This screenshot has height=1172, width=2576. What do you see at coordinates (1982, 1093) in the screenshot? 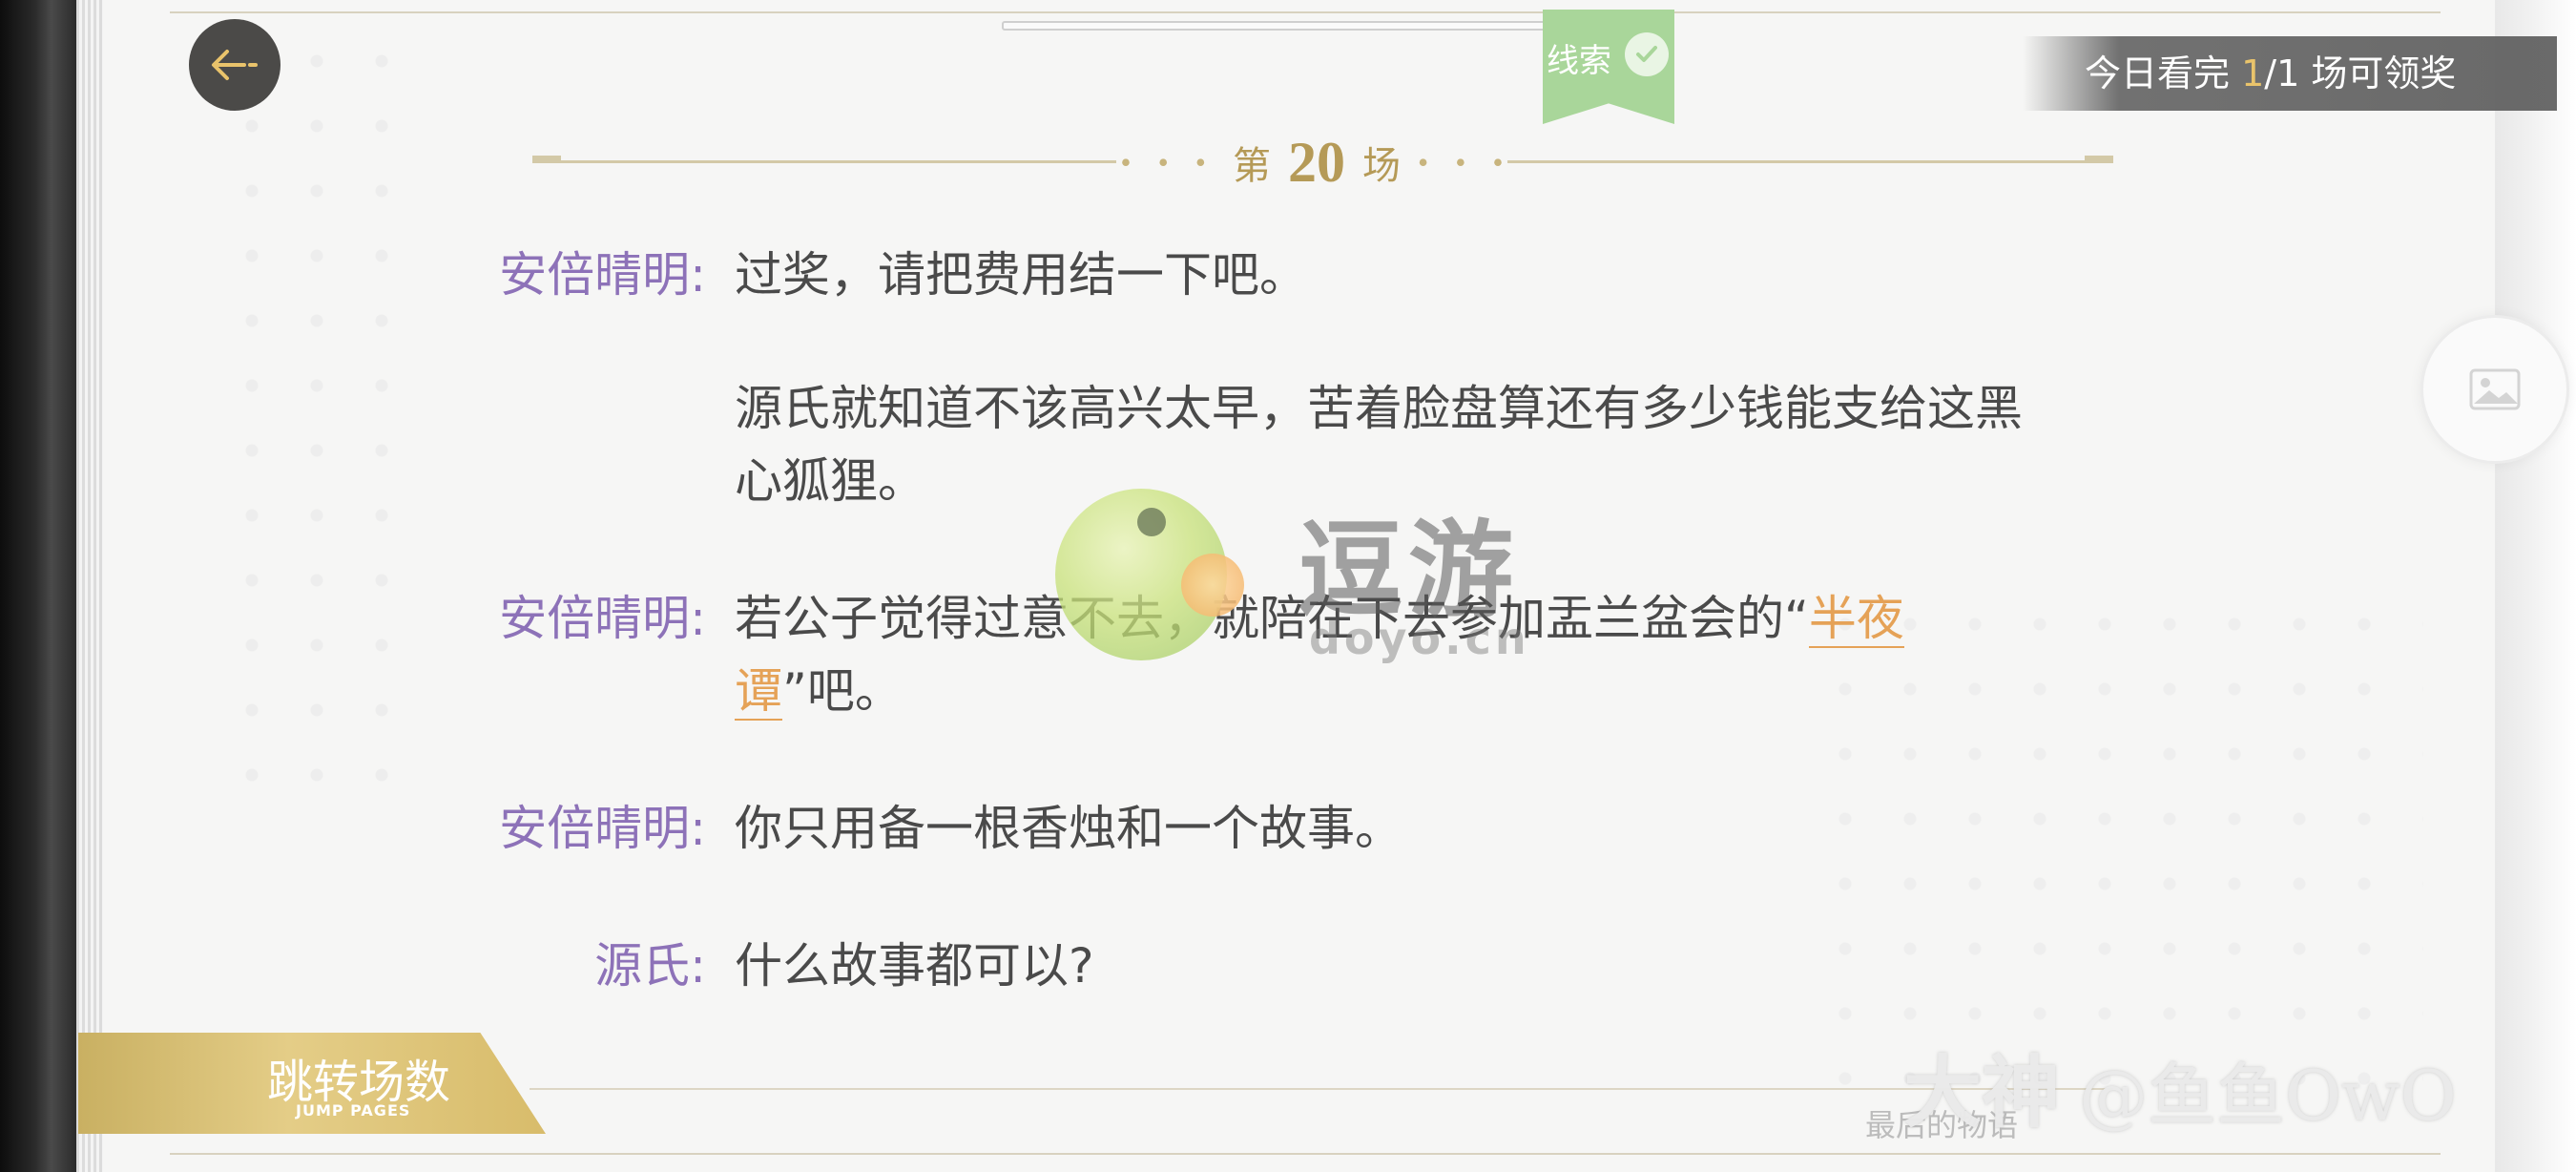
I see `signature-brand: 大神` at bounding box center [1982, 1093].